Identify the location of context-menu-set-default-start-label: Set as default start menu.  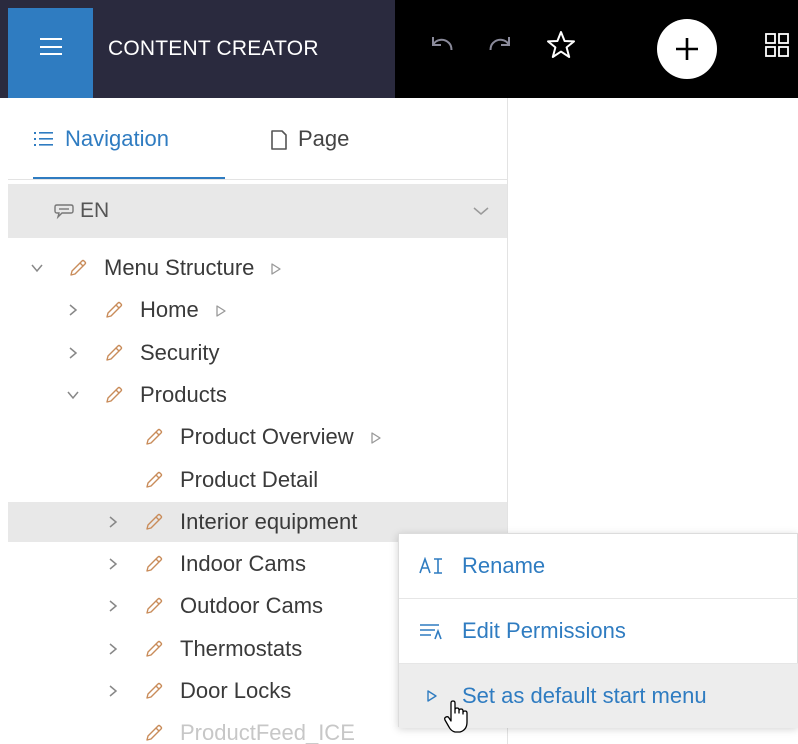
(584, 695).